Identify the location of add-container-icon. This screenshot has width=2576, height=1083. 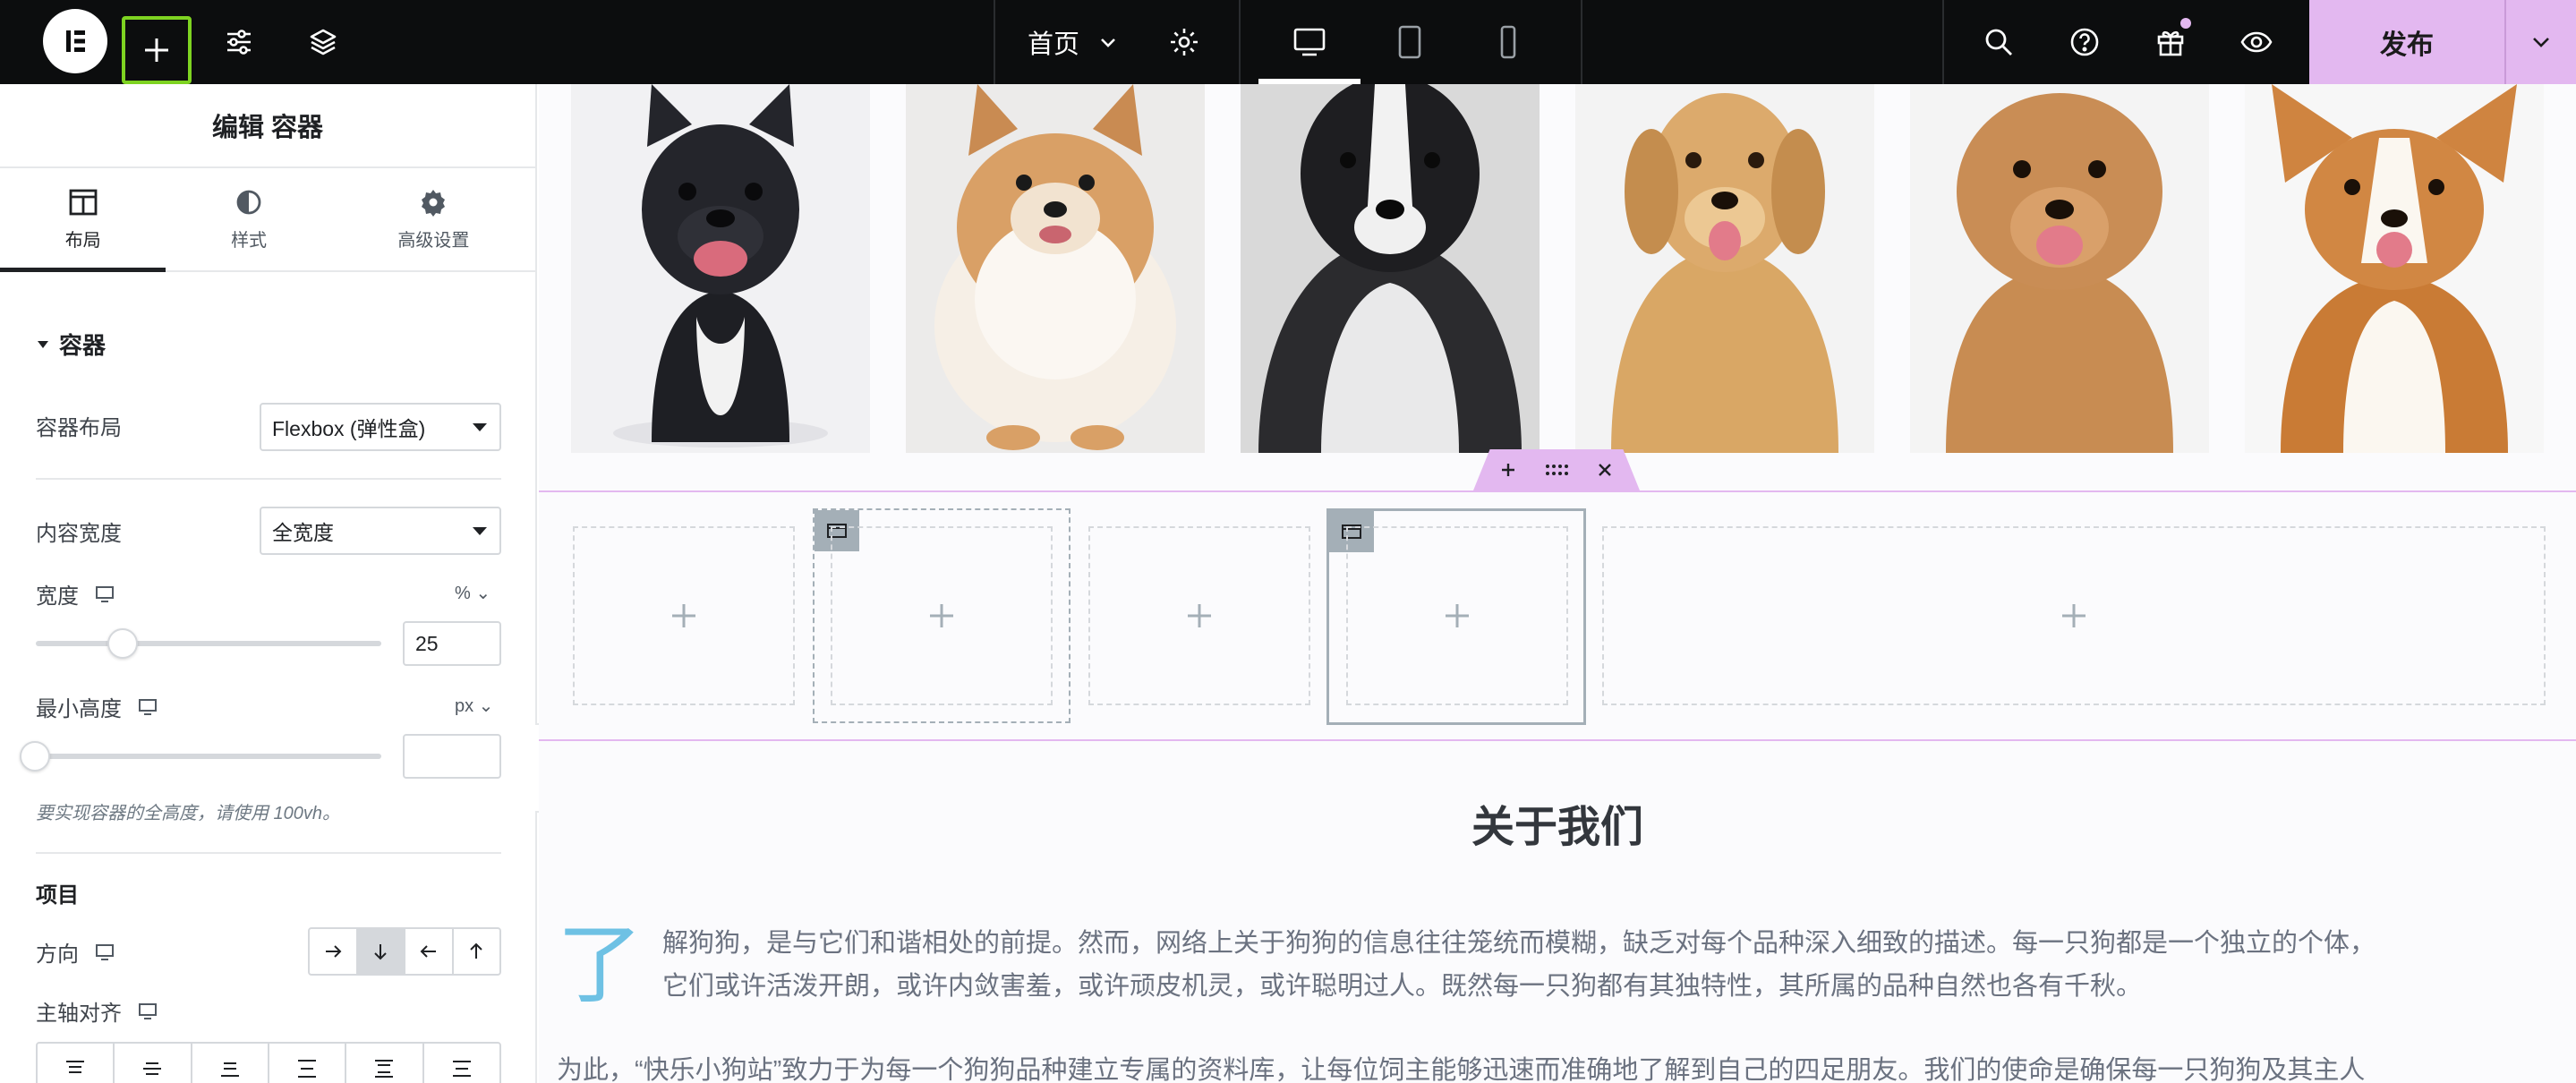
(1508, 470).